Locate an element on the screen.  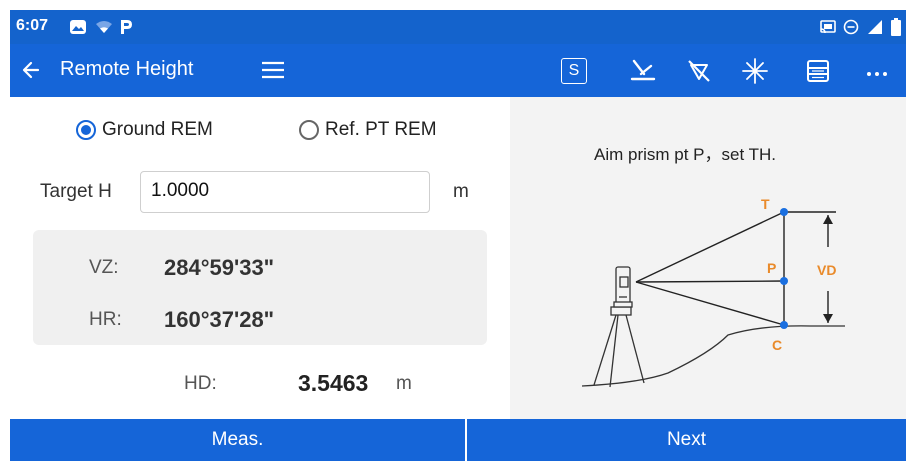
label-c: C is located at coordinates (777, 345).